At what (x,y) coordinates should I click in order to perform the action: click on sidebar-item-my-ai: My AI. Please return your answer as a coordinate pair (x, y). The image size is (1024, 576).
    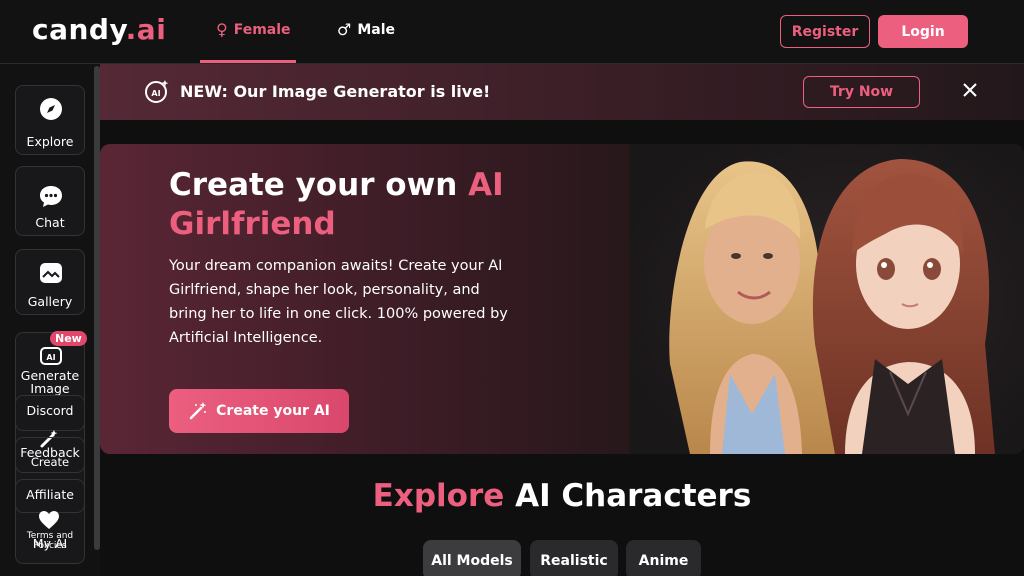
    Looking at the image, I should click on (50, 543).